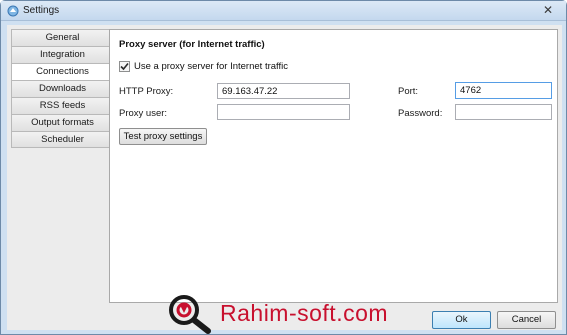  Describe the element at coordinates (503, 90) in the screenshot. I see `port-input` at that location.